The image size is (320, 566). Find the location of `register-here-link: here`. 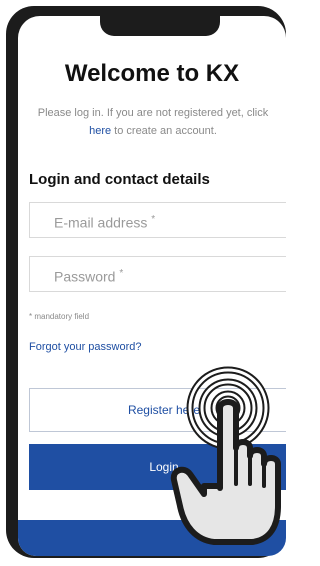

register-here-link: here is located at coordinates (100, 131).